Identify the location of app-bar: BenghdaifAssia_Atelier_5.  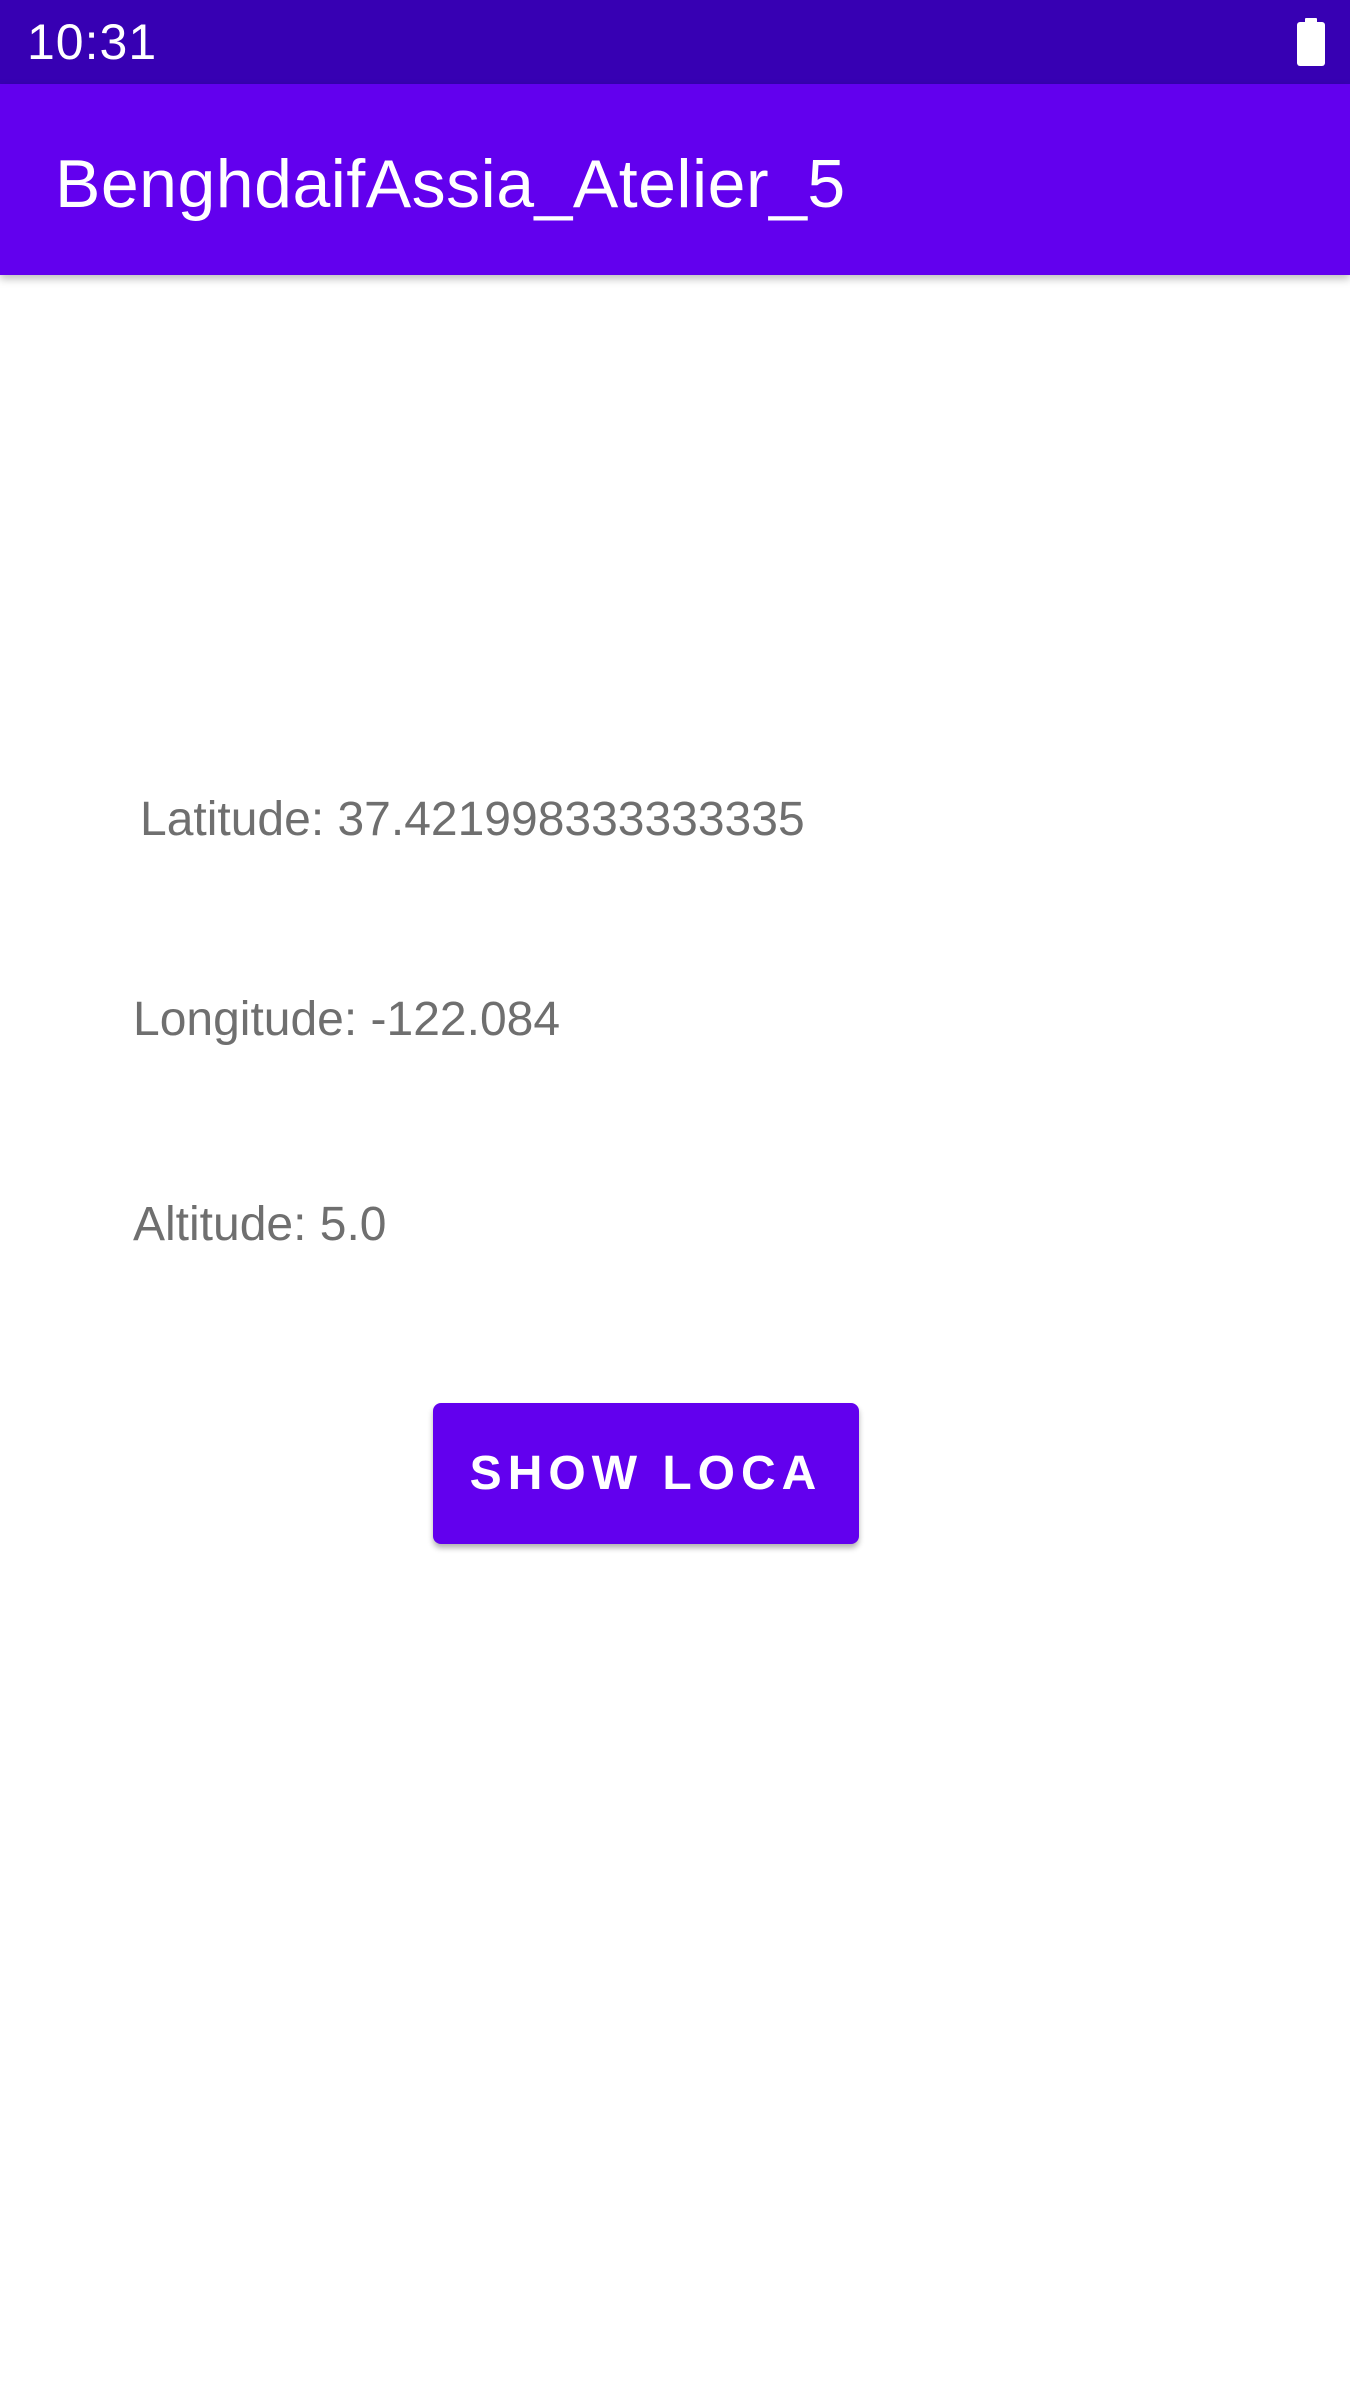
(675, 179).